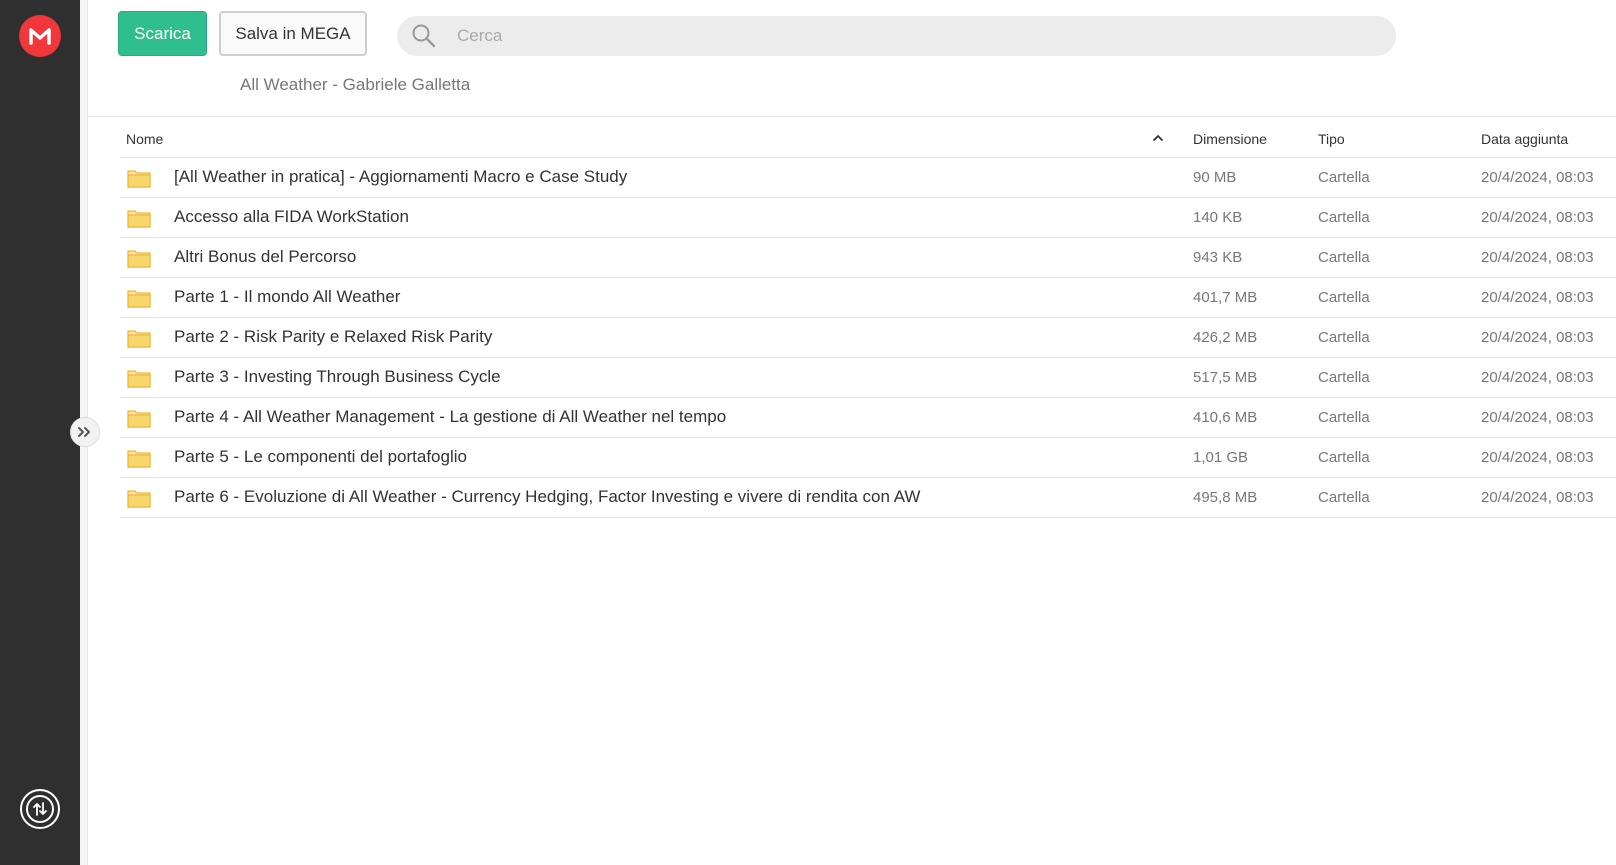 The image size is (1616, 865). I want to click on download-button: Scarica, so click(162, 33).